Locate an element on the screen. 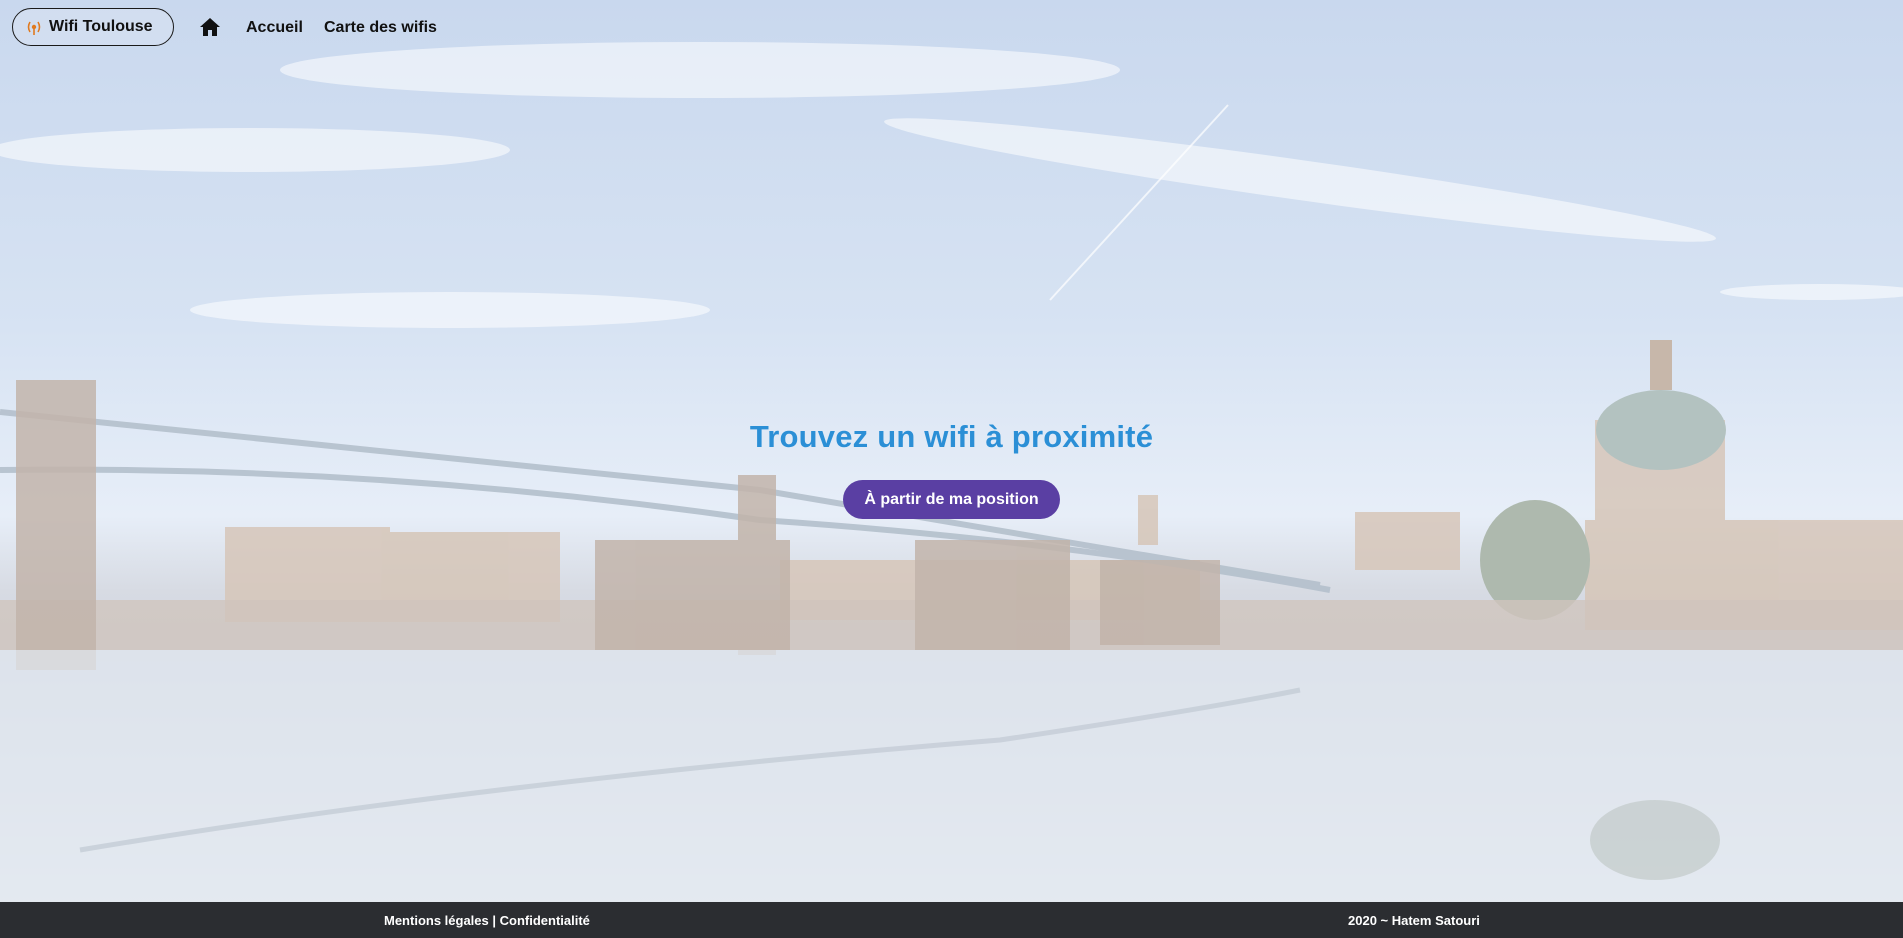 The height and width of the screenshot is (938, 1903). footer-links: Mentions légales | Confidentialité is located at coordinates (487, 920).